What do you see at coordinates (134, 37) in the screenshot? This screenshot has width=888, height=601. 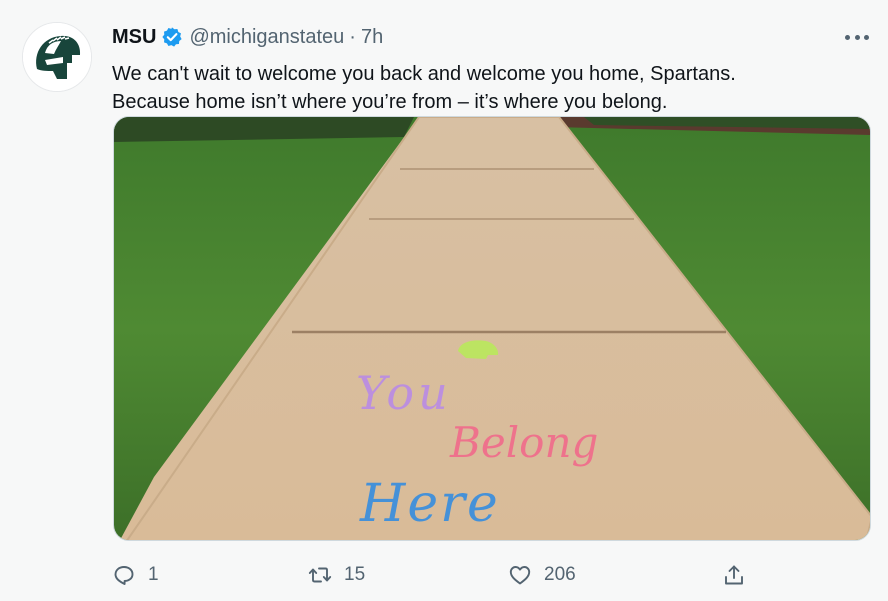 I see `author-name: MSU` at bounding box center [134, 37].